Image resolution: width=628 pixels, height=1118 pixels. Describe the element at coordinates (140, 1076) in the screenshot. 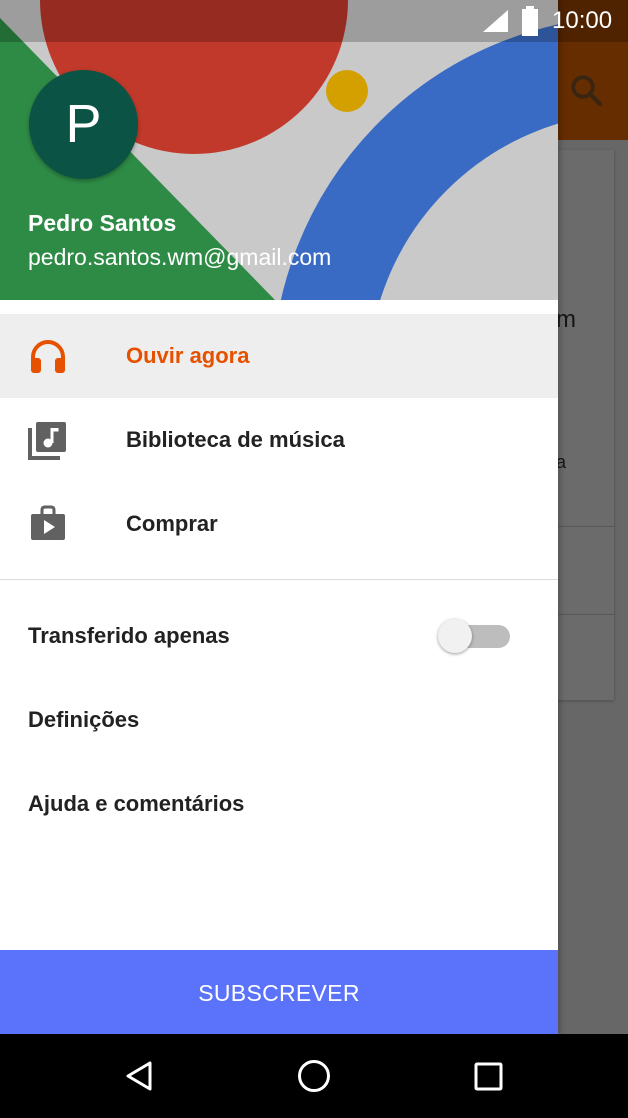

I see `back-icon` at that location.